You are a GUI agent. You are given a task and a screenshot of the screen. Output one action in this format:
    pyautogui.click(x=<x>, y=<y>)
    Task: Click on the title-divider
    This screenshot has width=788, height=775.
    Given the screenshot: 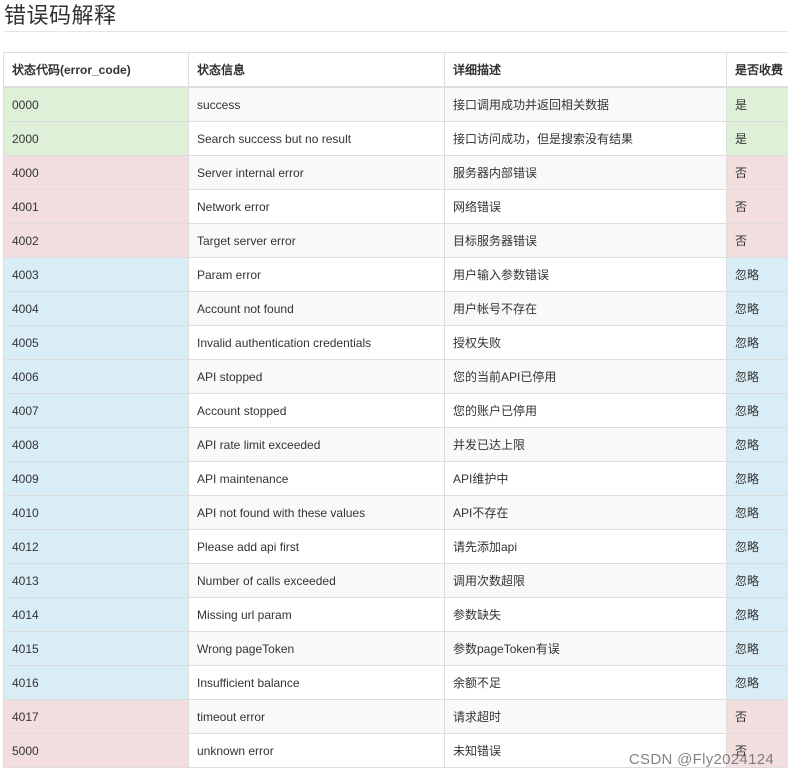 What is the action you would take?
    pyautogui.click(x=396, y=31)
    